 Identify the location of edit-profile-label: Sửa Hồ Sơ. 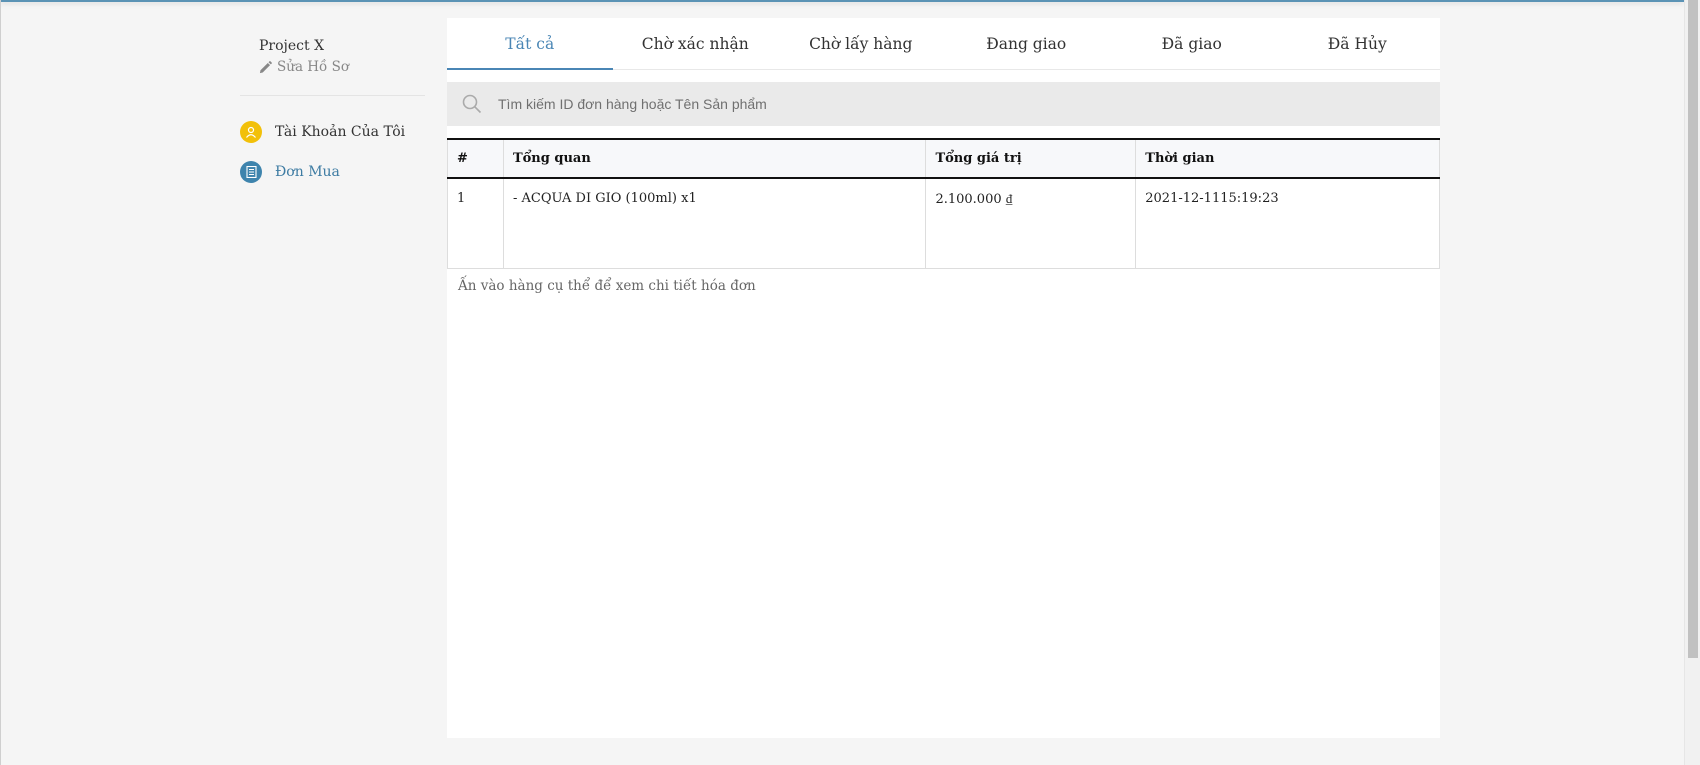
(313, 67).